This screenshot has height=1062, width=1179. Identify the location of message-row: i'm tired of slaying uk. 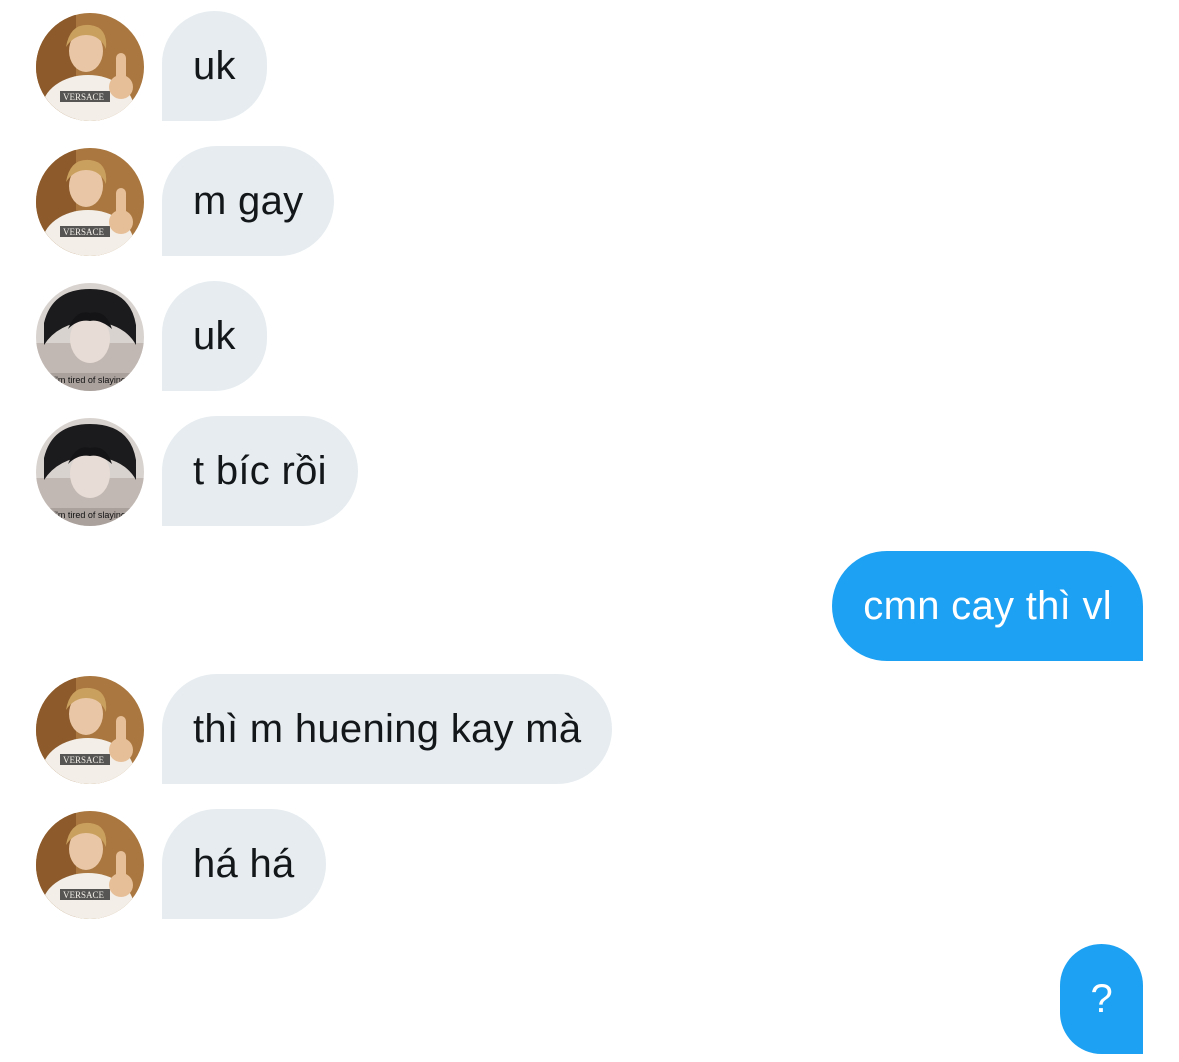
(589, 336).